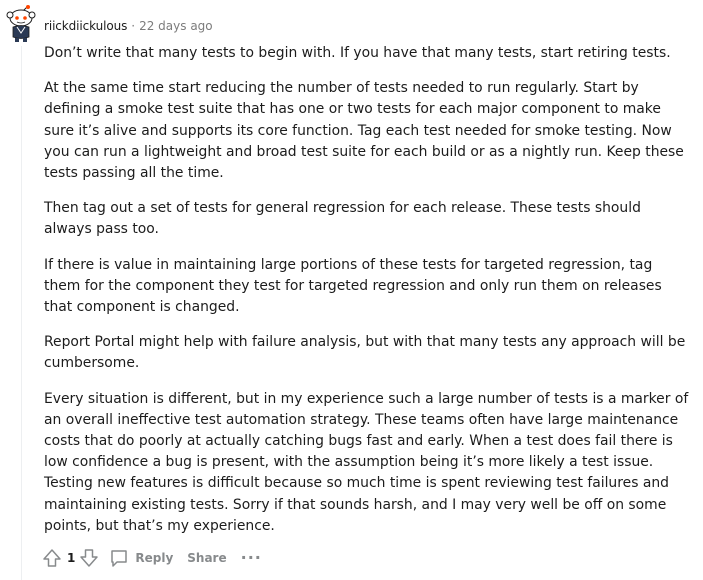  I want to click on snoo-avatar-icon, so click(21, 23).